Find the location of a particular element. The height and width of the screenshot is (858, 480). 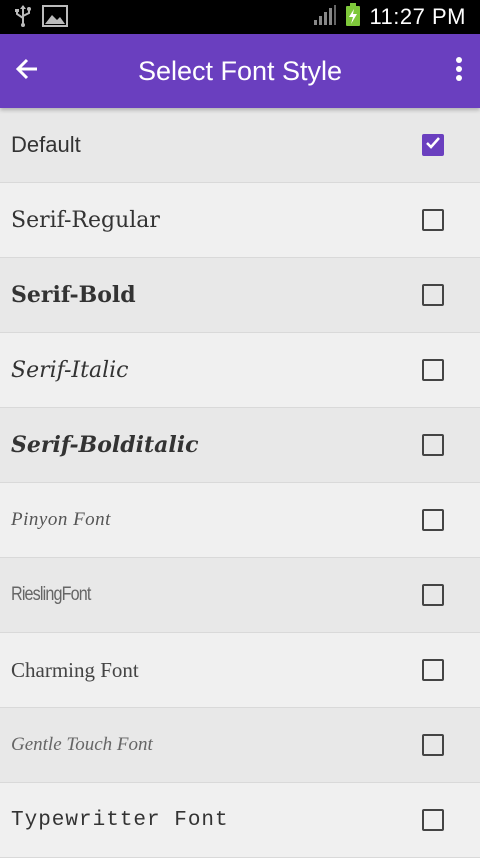

battery-charging-icon is located at coordinates (353, 17).